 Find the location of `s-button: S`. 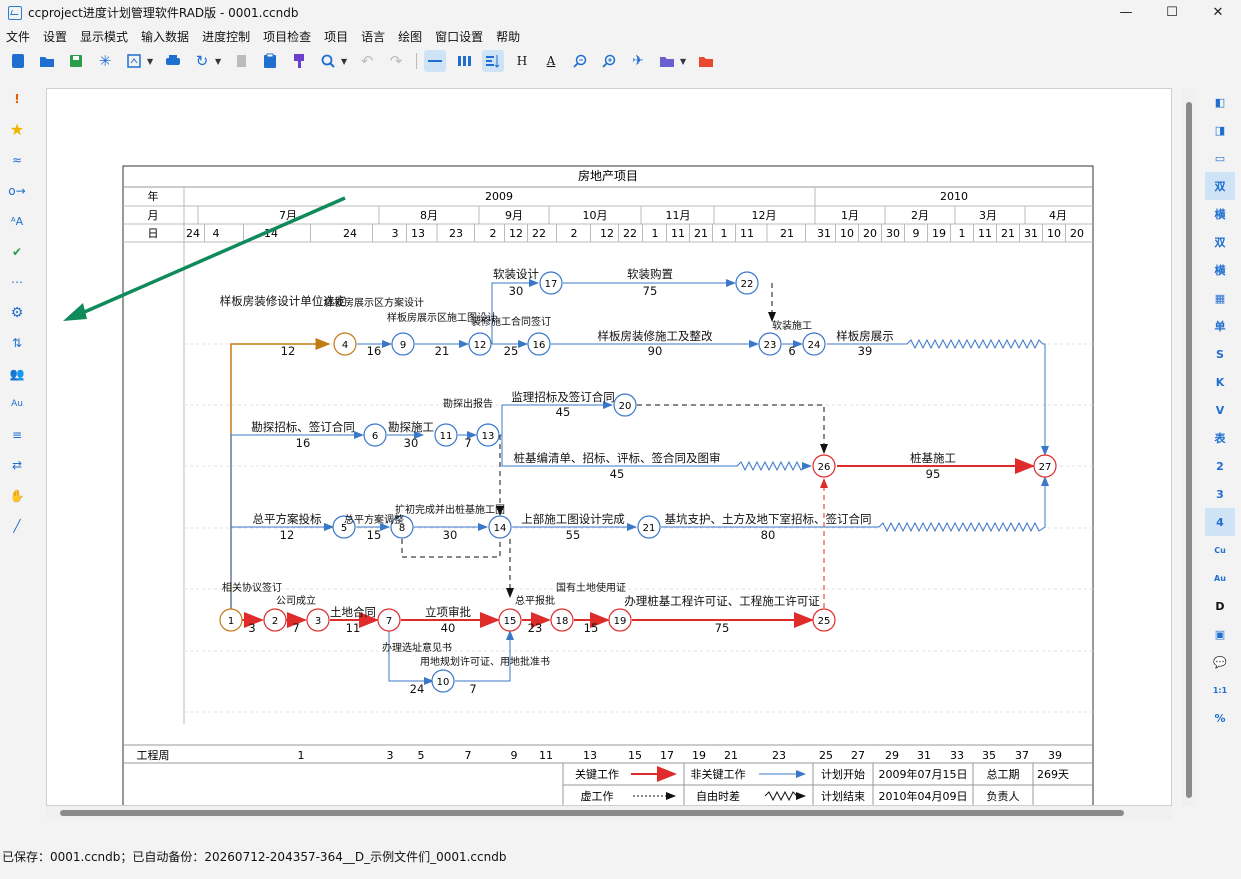

s-button: S is located at coordinates (1220, 354).